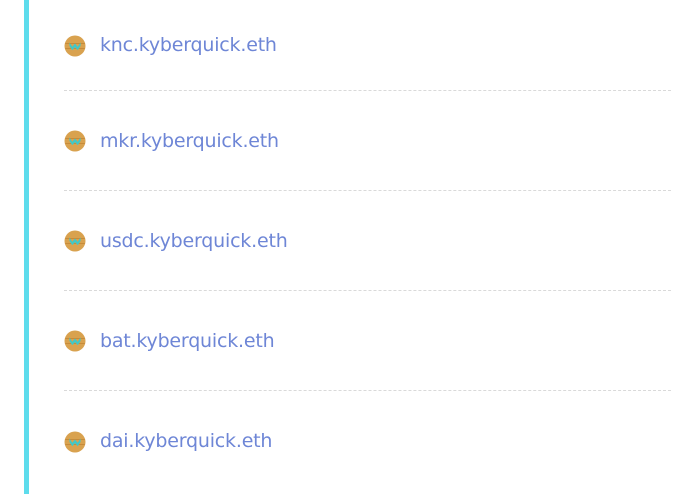 The height and width of the screenshot is (494, 695). I want to click on ens-name-link: bat.kyberquick.eth, so click(187, 341).